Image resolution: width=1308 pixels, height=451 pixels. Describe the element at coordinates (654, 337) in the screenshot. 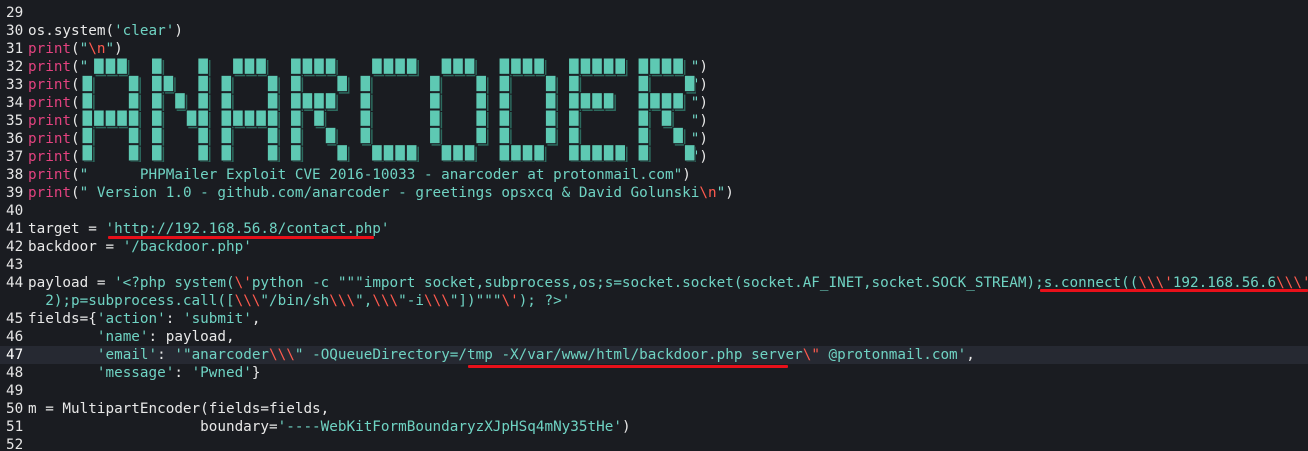

I see `code-line-46: 46 'name': payload,` at that location.